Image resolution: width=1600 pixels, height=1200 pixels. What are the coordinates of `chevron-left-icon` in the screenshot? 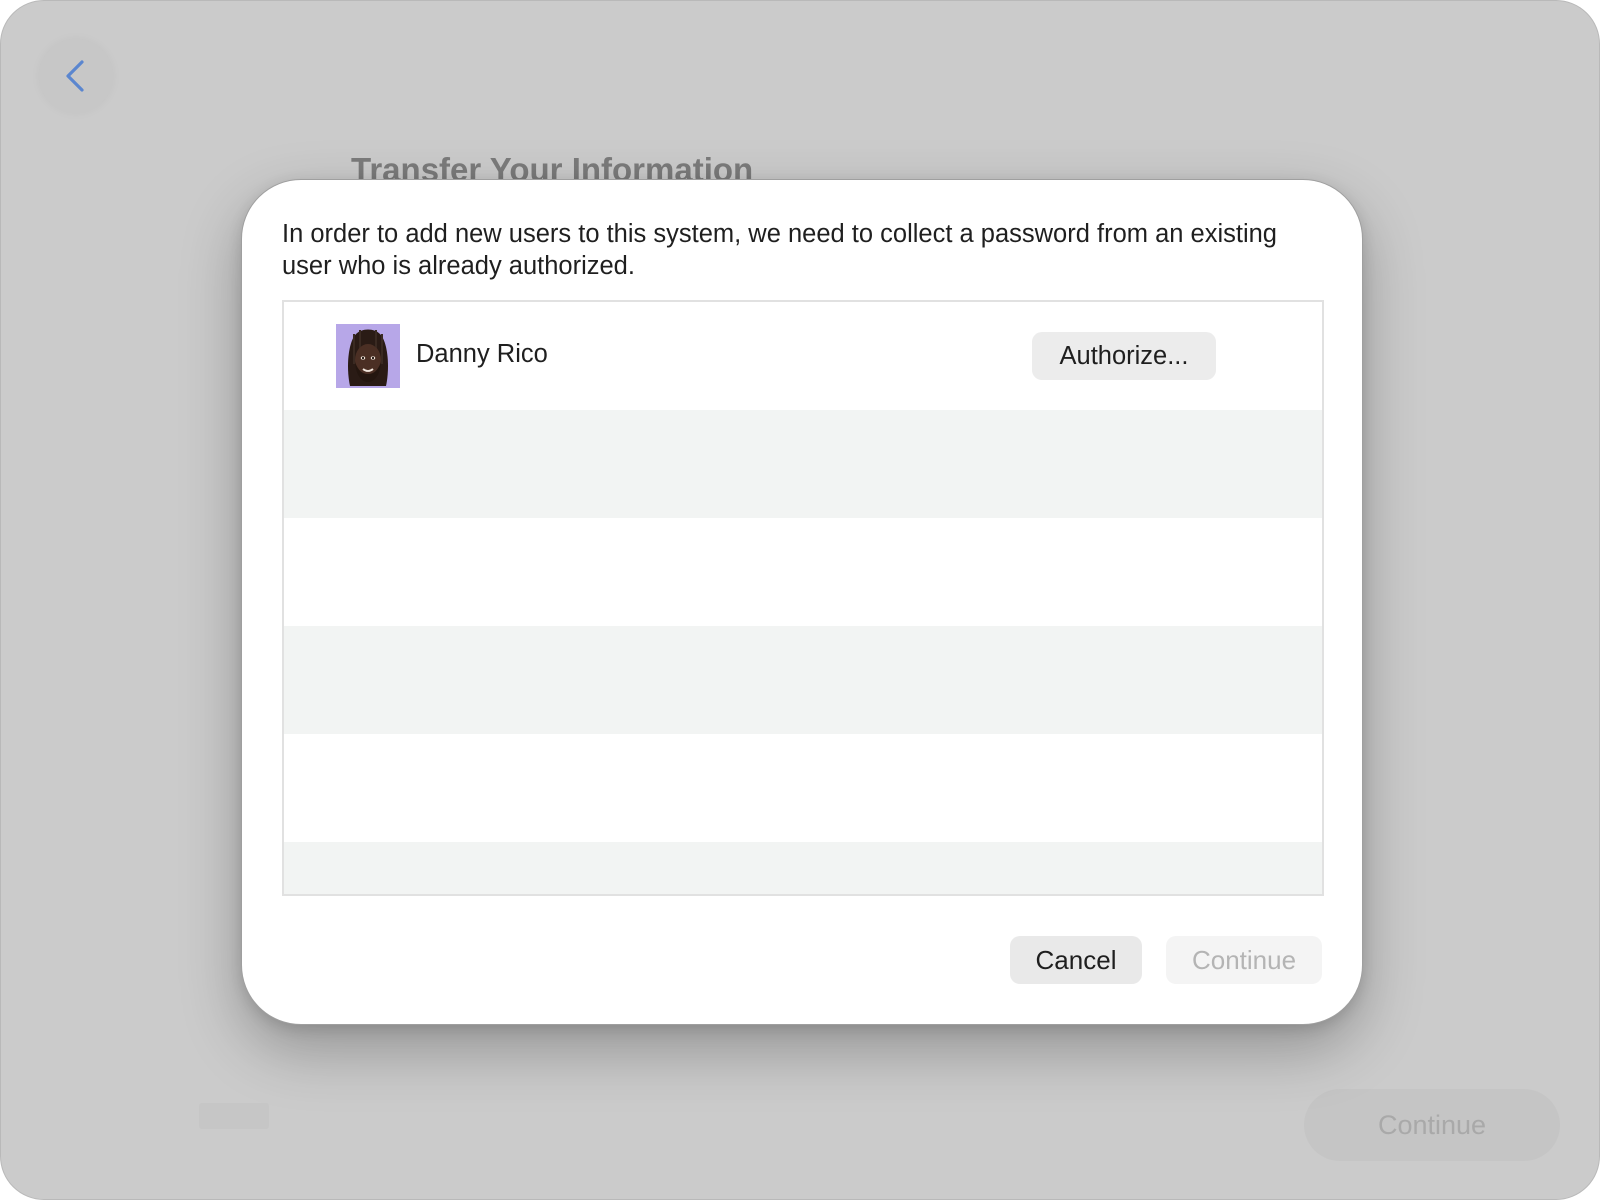 It's located at (75, 76).